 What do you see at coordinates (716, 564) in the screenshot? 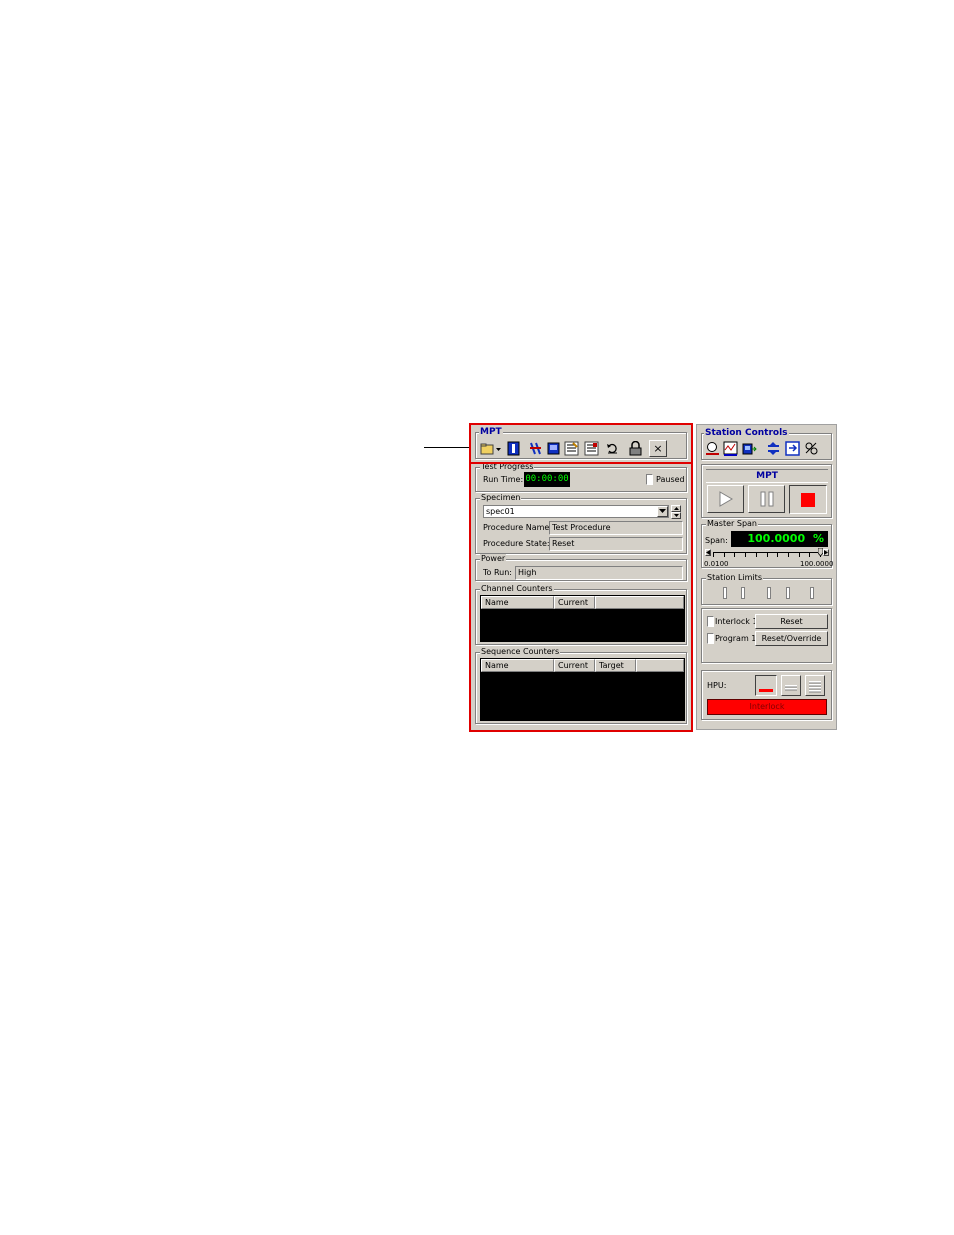
I see `slider-min-label: 0.0100` at bounding box center [716, 564].